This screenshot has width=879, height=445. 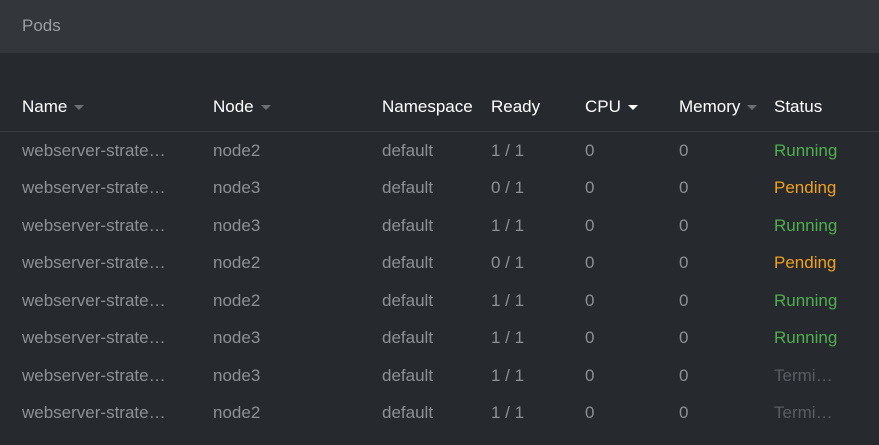 I want to click on column-header-label: Node, so click(x=233, y=106).